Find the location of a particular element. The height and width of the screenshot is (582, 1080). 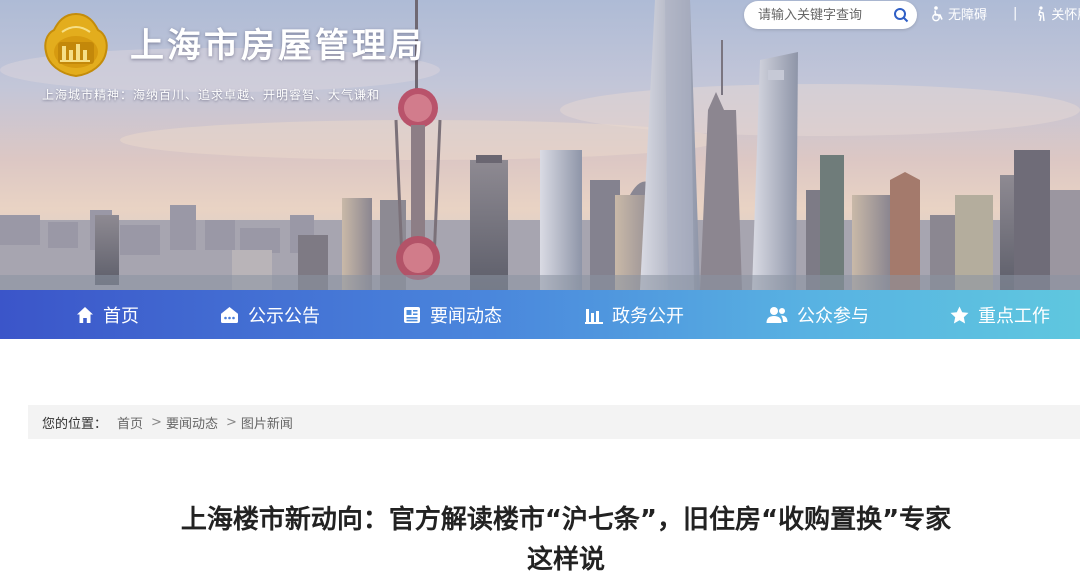

accessibility-link: 无障碍 is located at coordinates (958, 13).